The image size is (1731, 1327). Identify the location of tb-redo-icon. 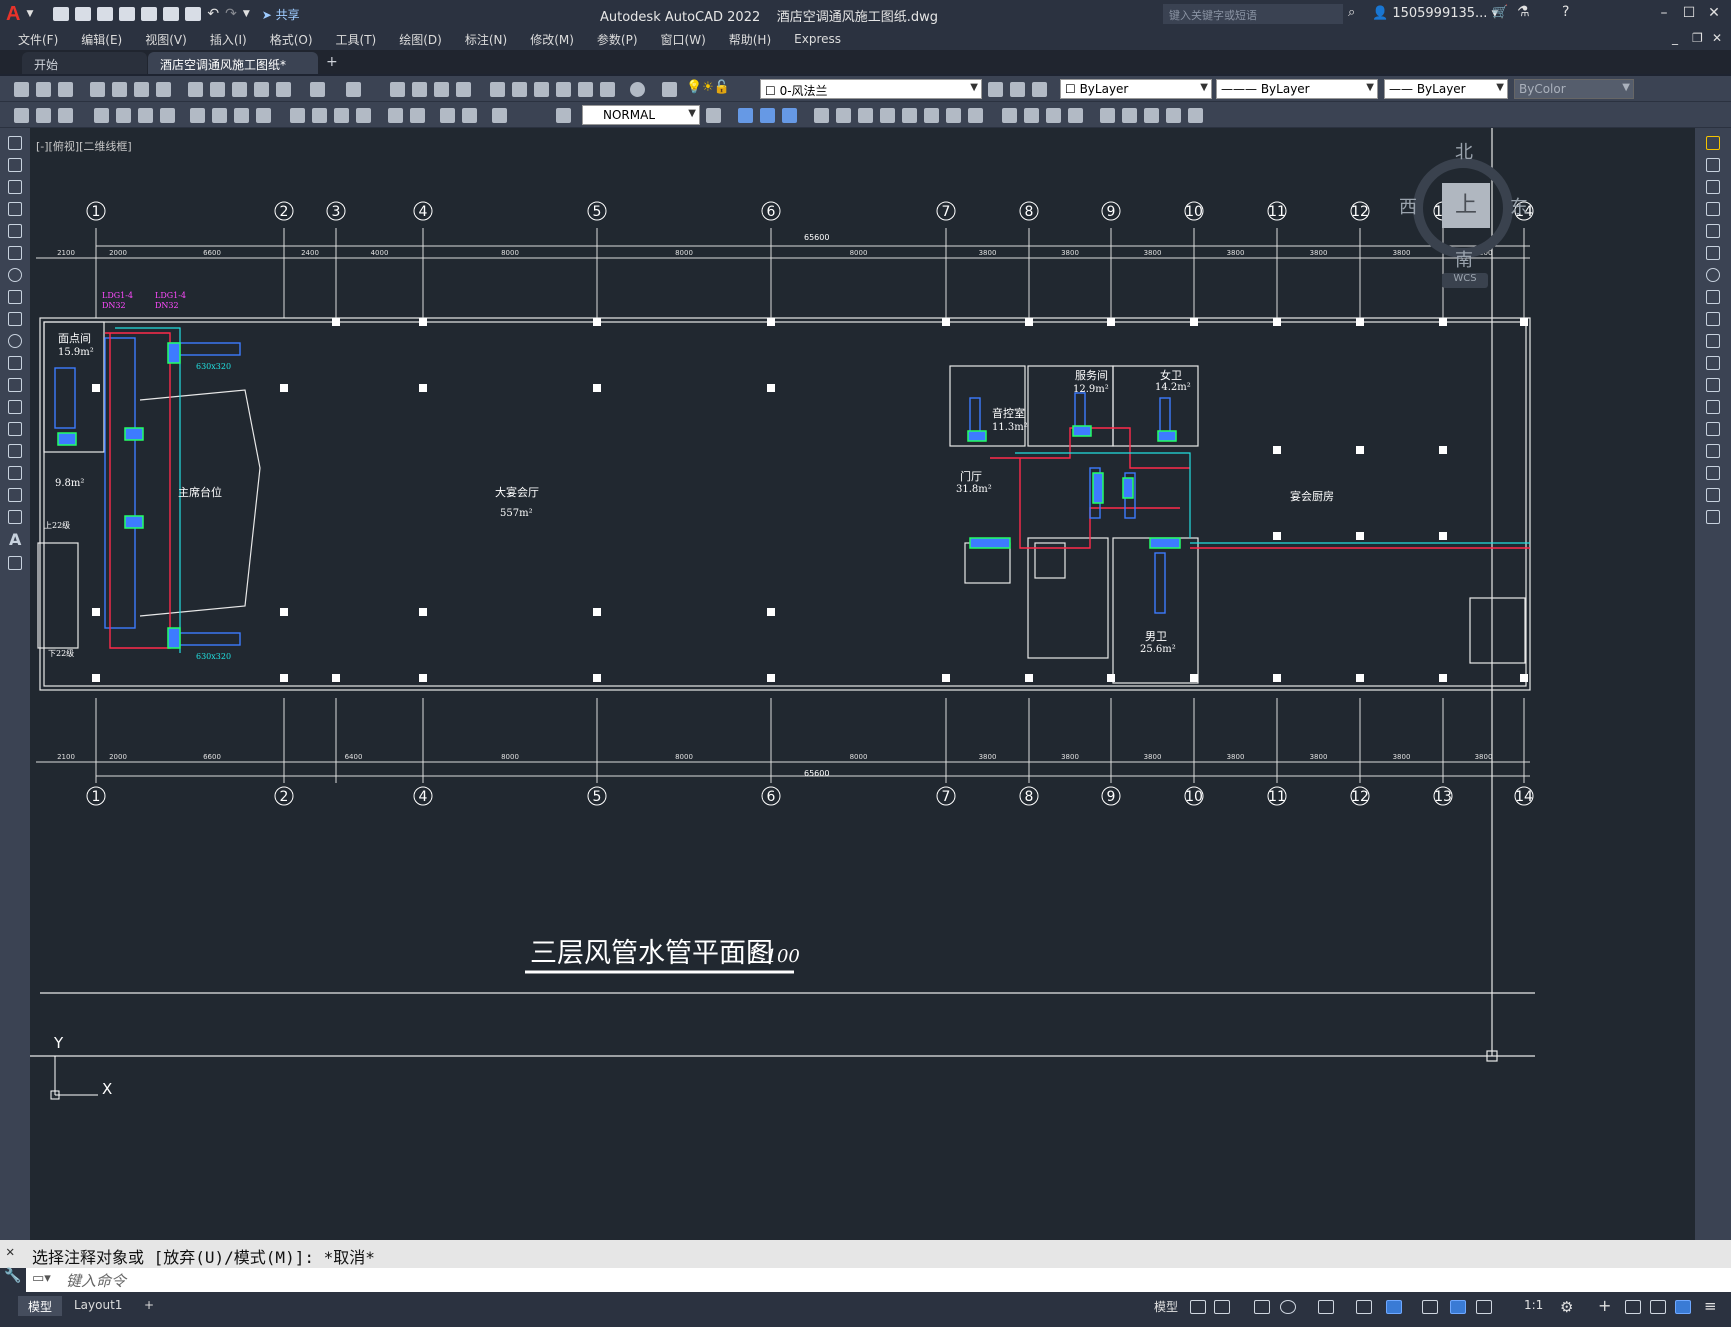
(353, 89).